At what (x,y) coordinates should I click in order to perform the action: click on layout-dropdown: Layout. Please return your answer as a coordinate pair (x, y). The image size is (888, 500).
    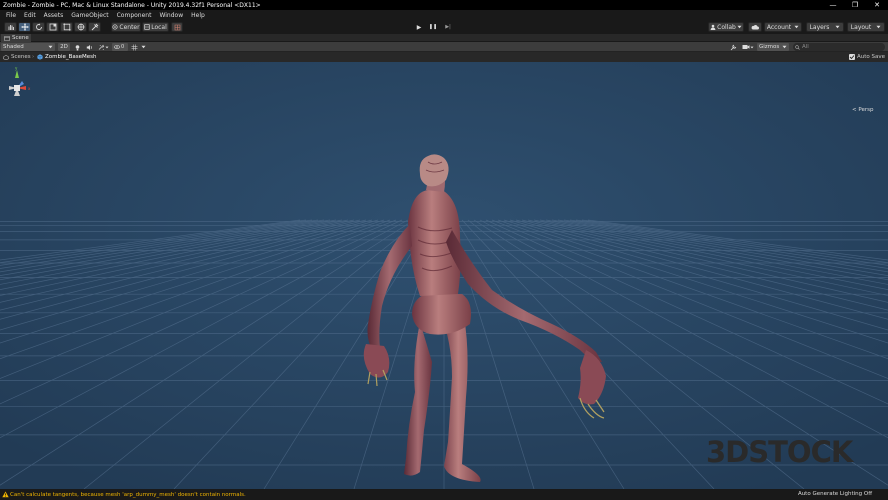
    Looking at the image, I should click on (866, 27).